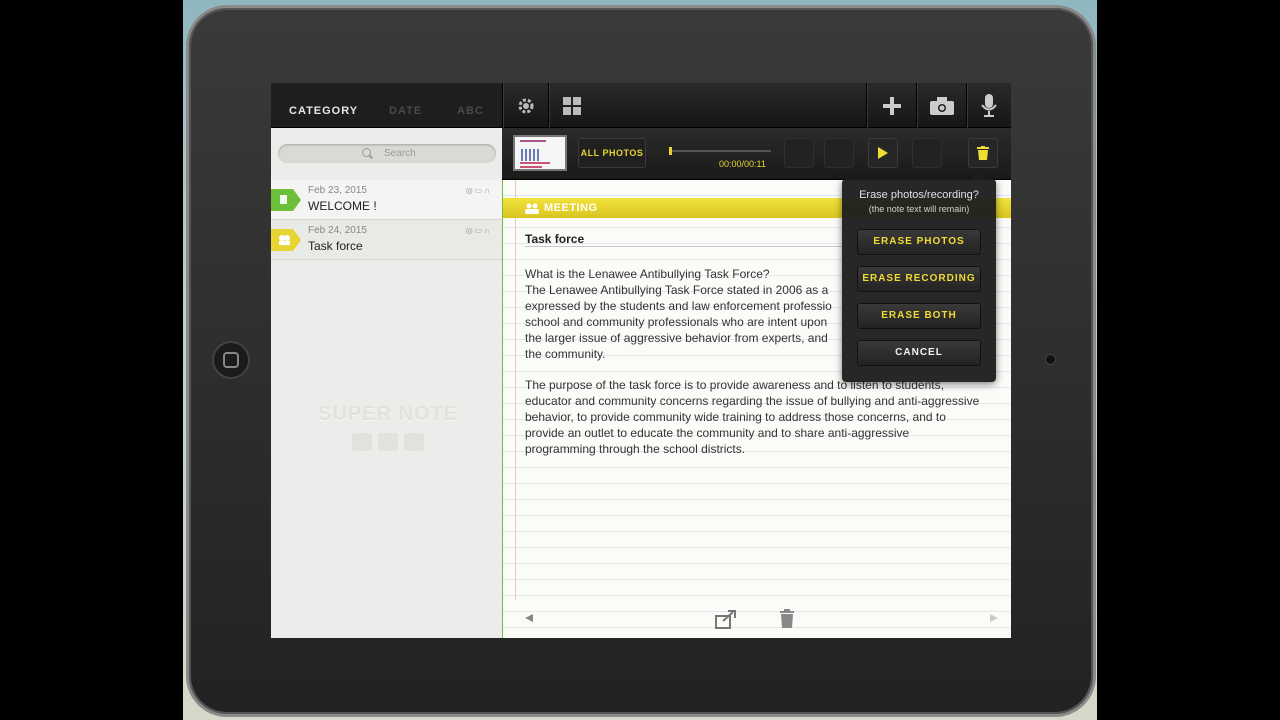 The height and width of the screenshot is (720, 1280). I want to click on play-button, so click(883, 153).